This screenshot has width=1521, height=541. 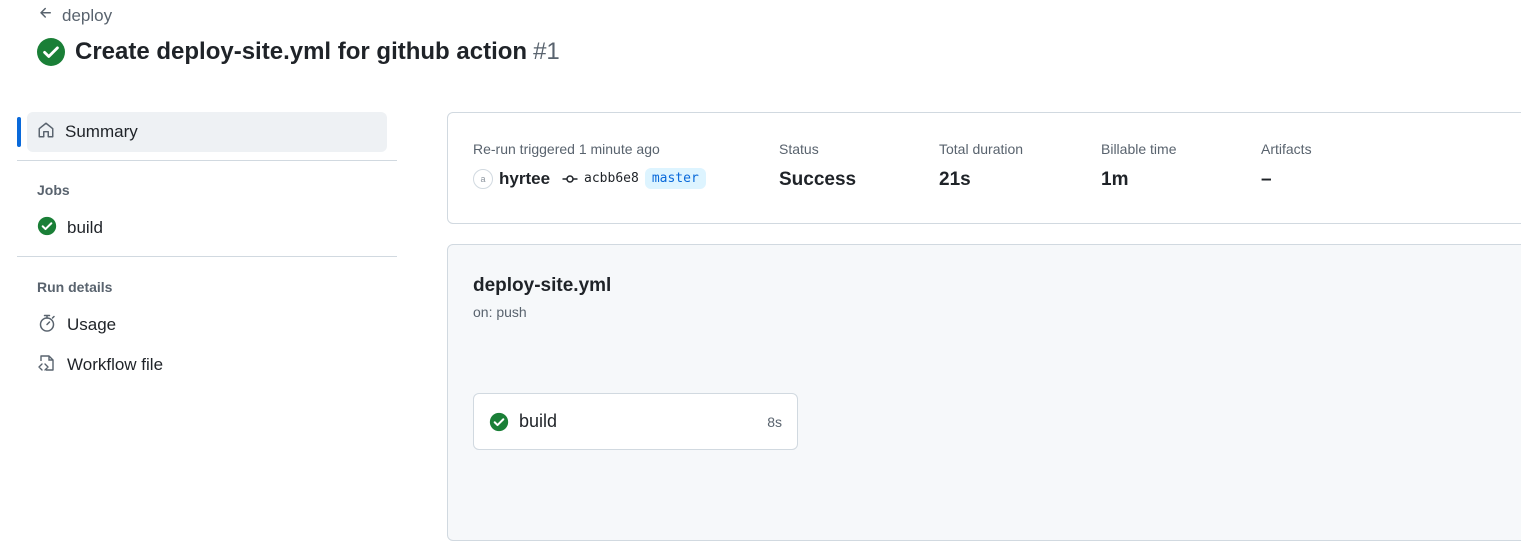 I want to click on sidebar-item-label: Workflow file, so click(x=115, y=364).